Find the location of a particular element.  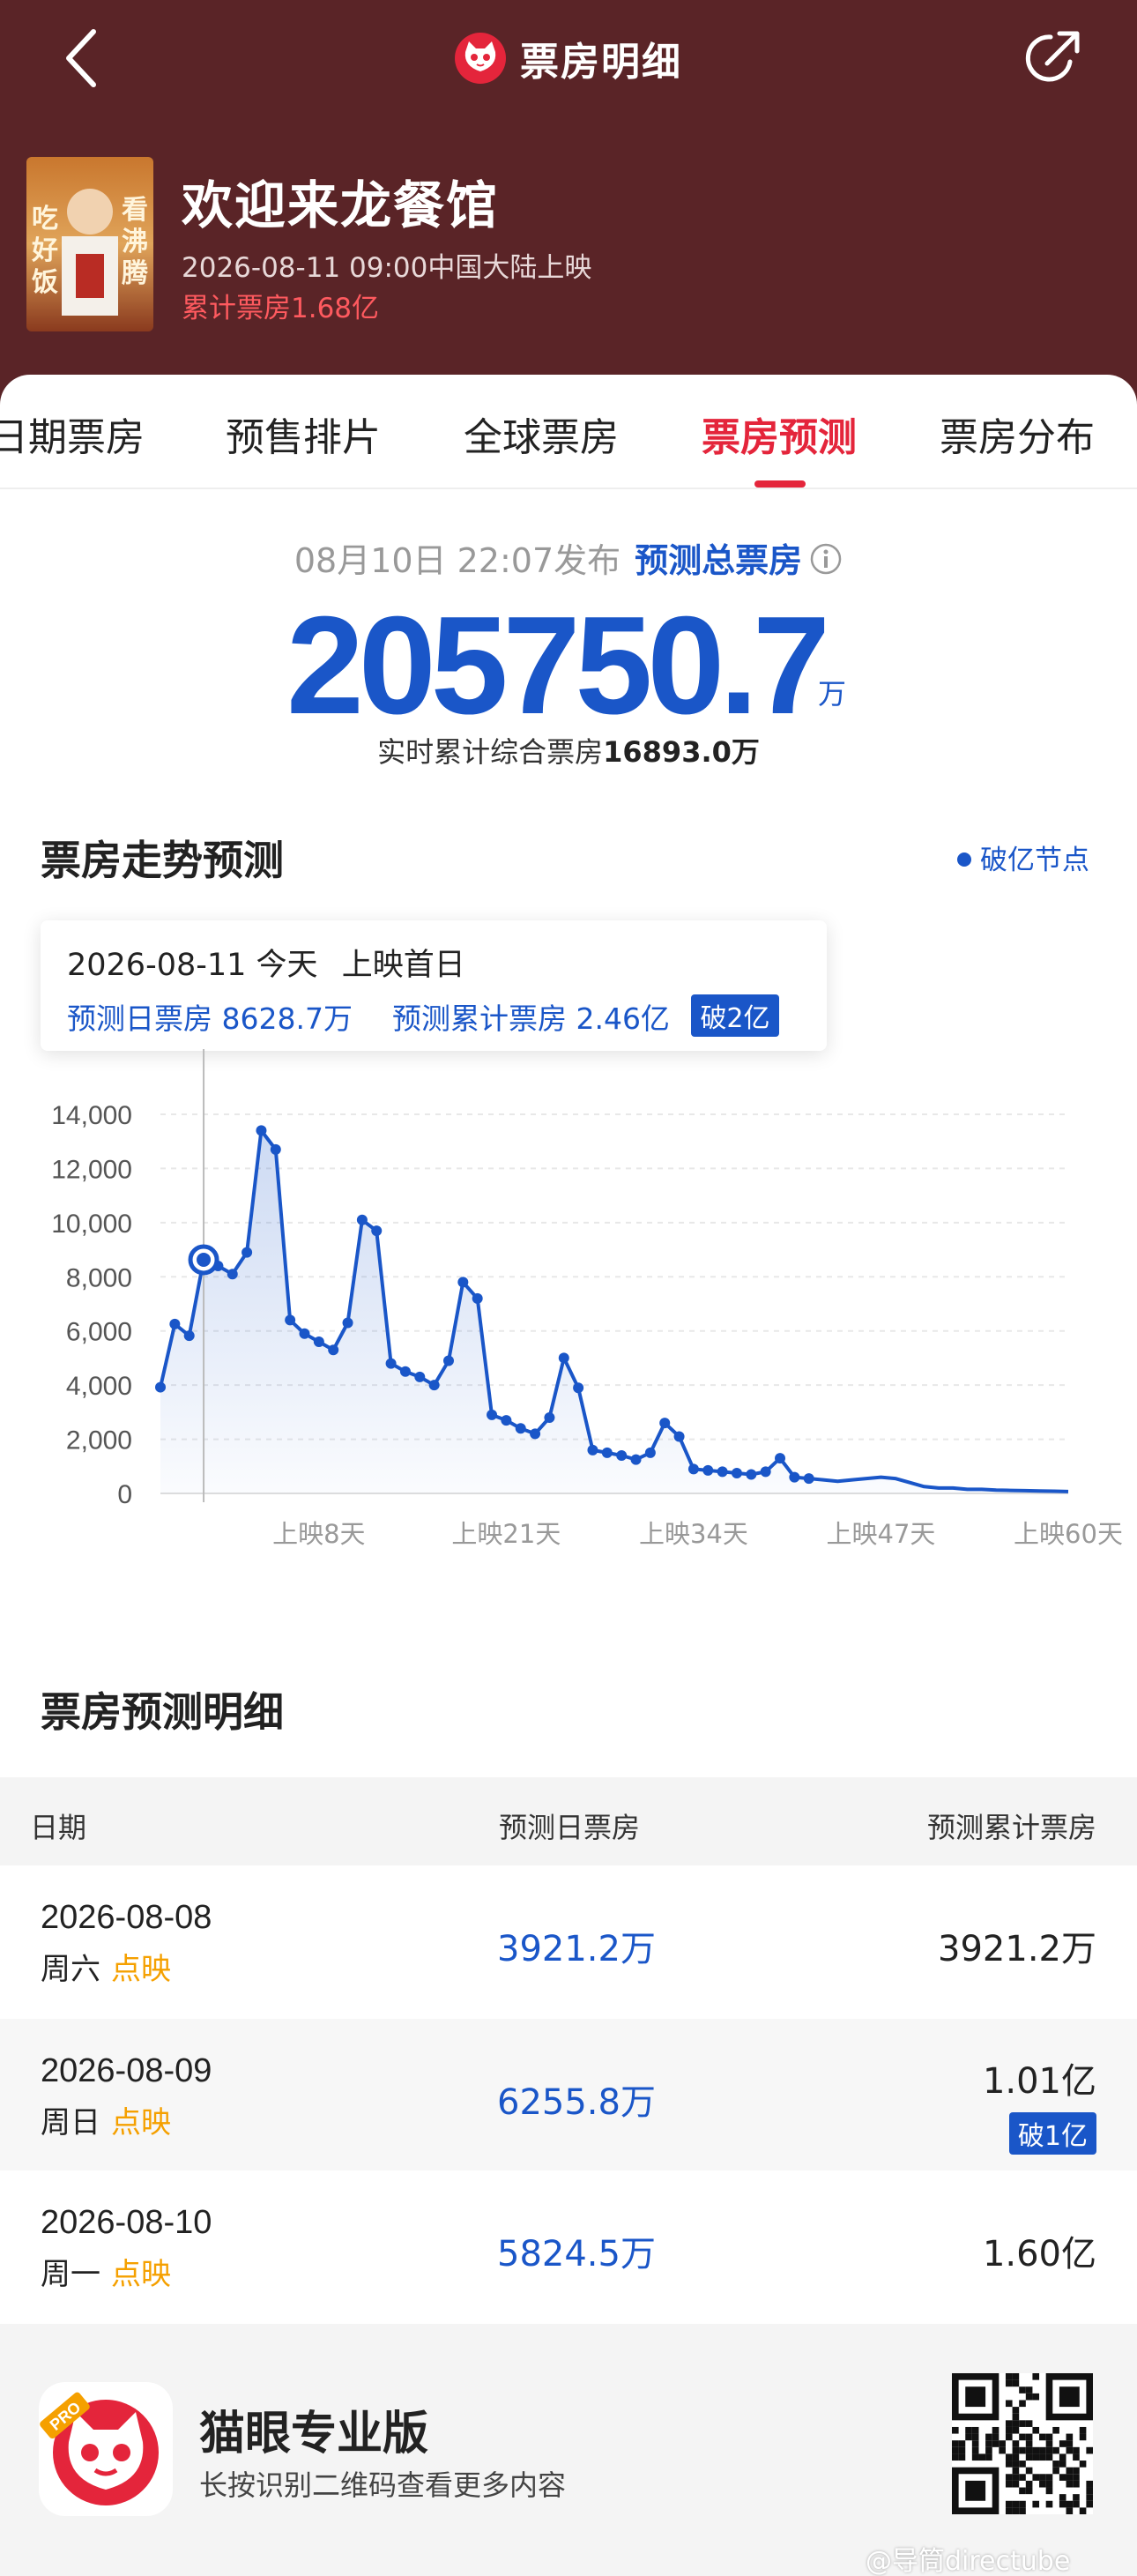

table-section-title: 票房预测明细 is located at coordinates (162, 1712).